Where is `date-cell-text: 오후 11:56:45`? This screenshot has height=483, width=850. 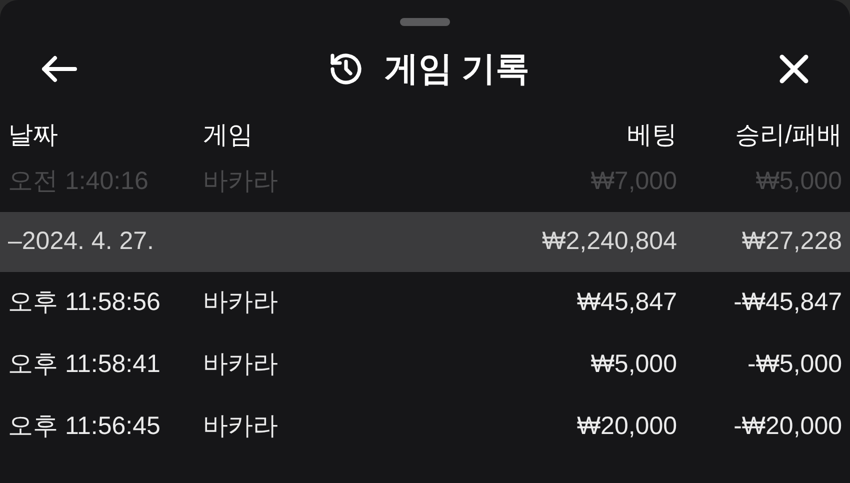
date-cell-text: 오후 11:56:45 is located at coordinates (85, 426).